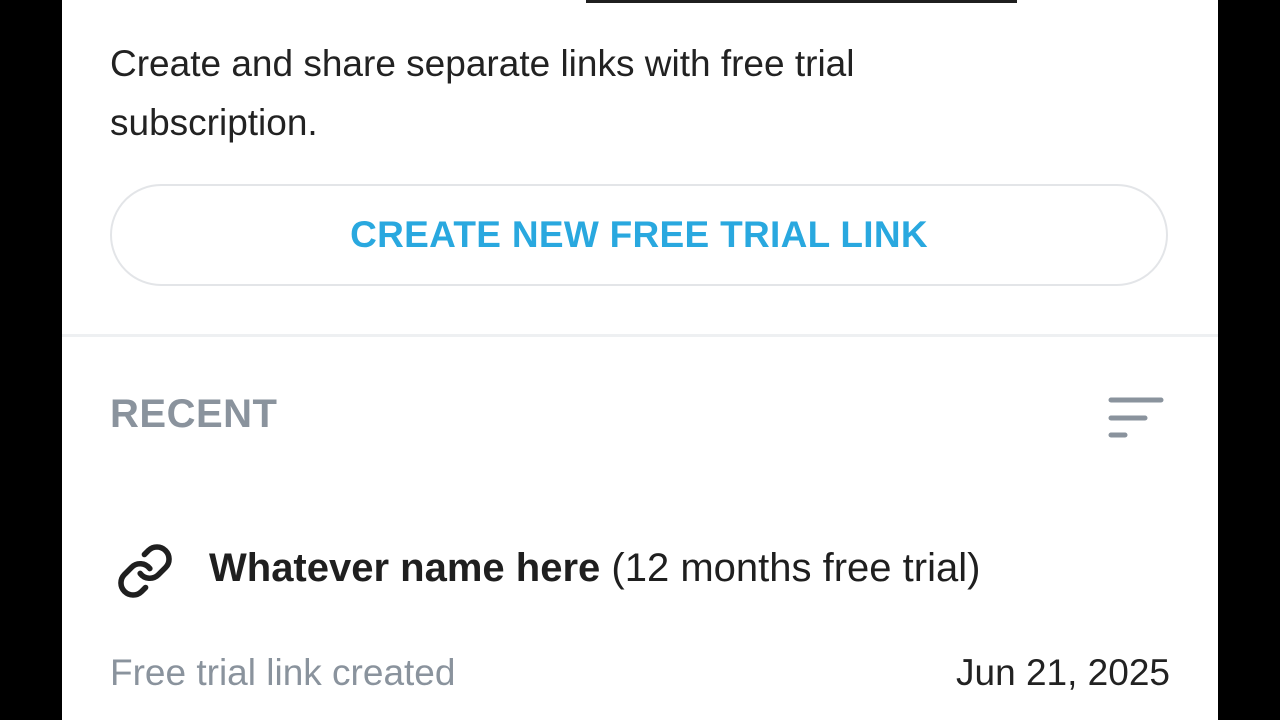 The image size is (1280, 720). What do you see at coordinates (639, 235) in the screenshot?
I see `create-free-trial-link-button: CREATE NEW FREE TRIAL LINK` at bounding box center [639, 235].